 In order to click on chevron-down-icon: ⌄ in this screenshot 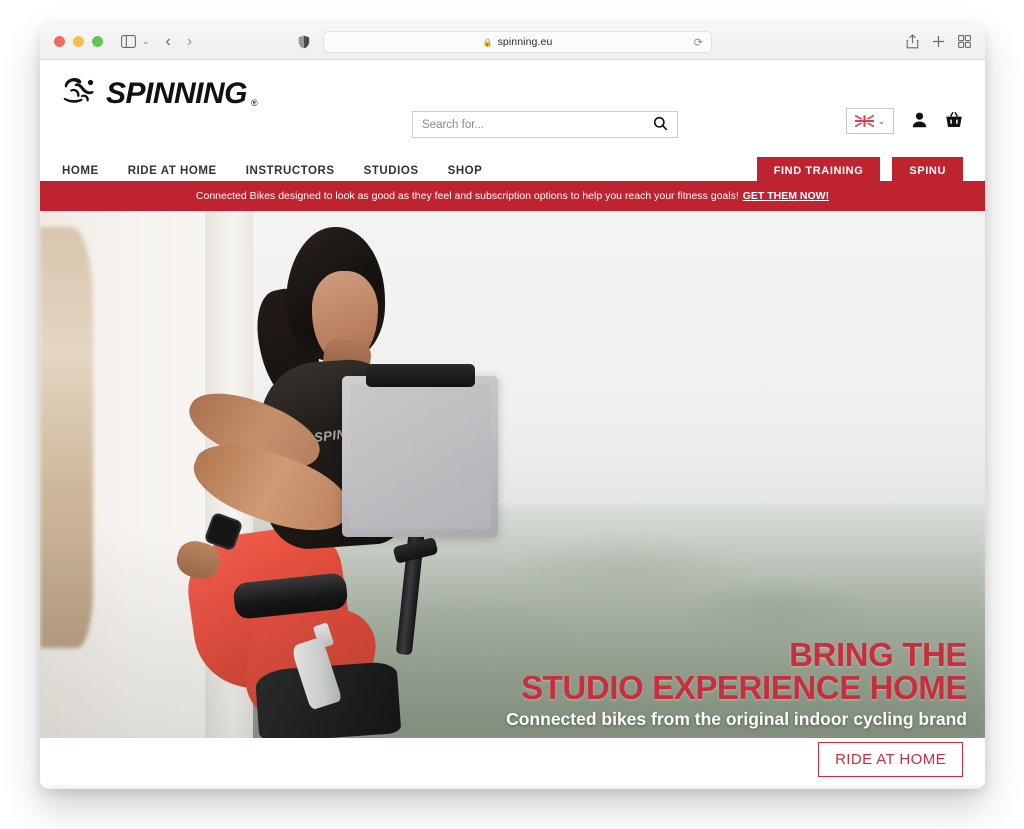, I will do `click(881, 120)`.